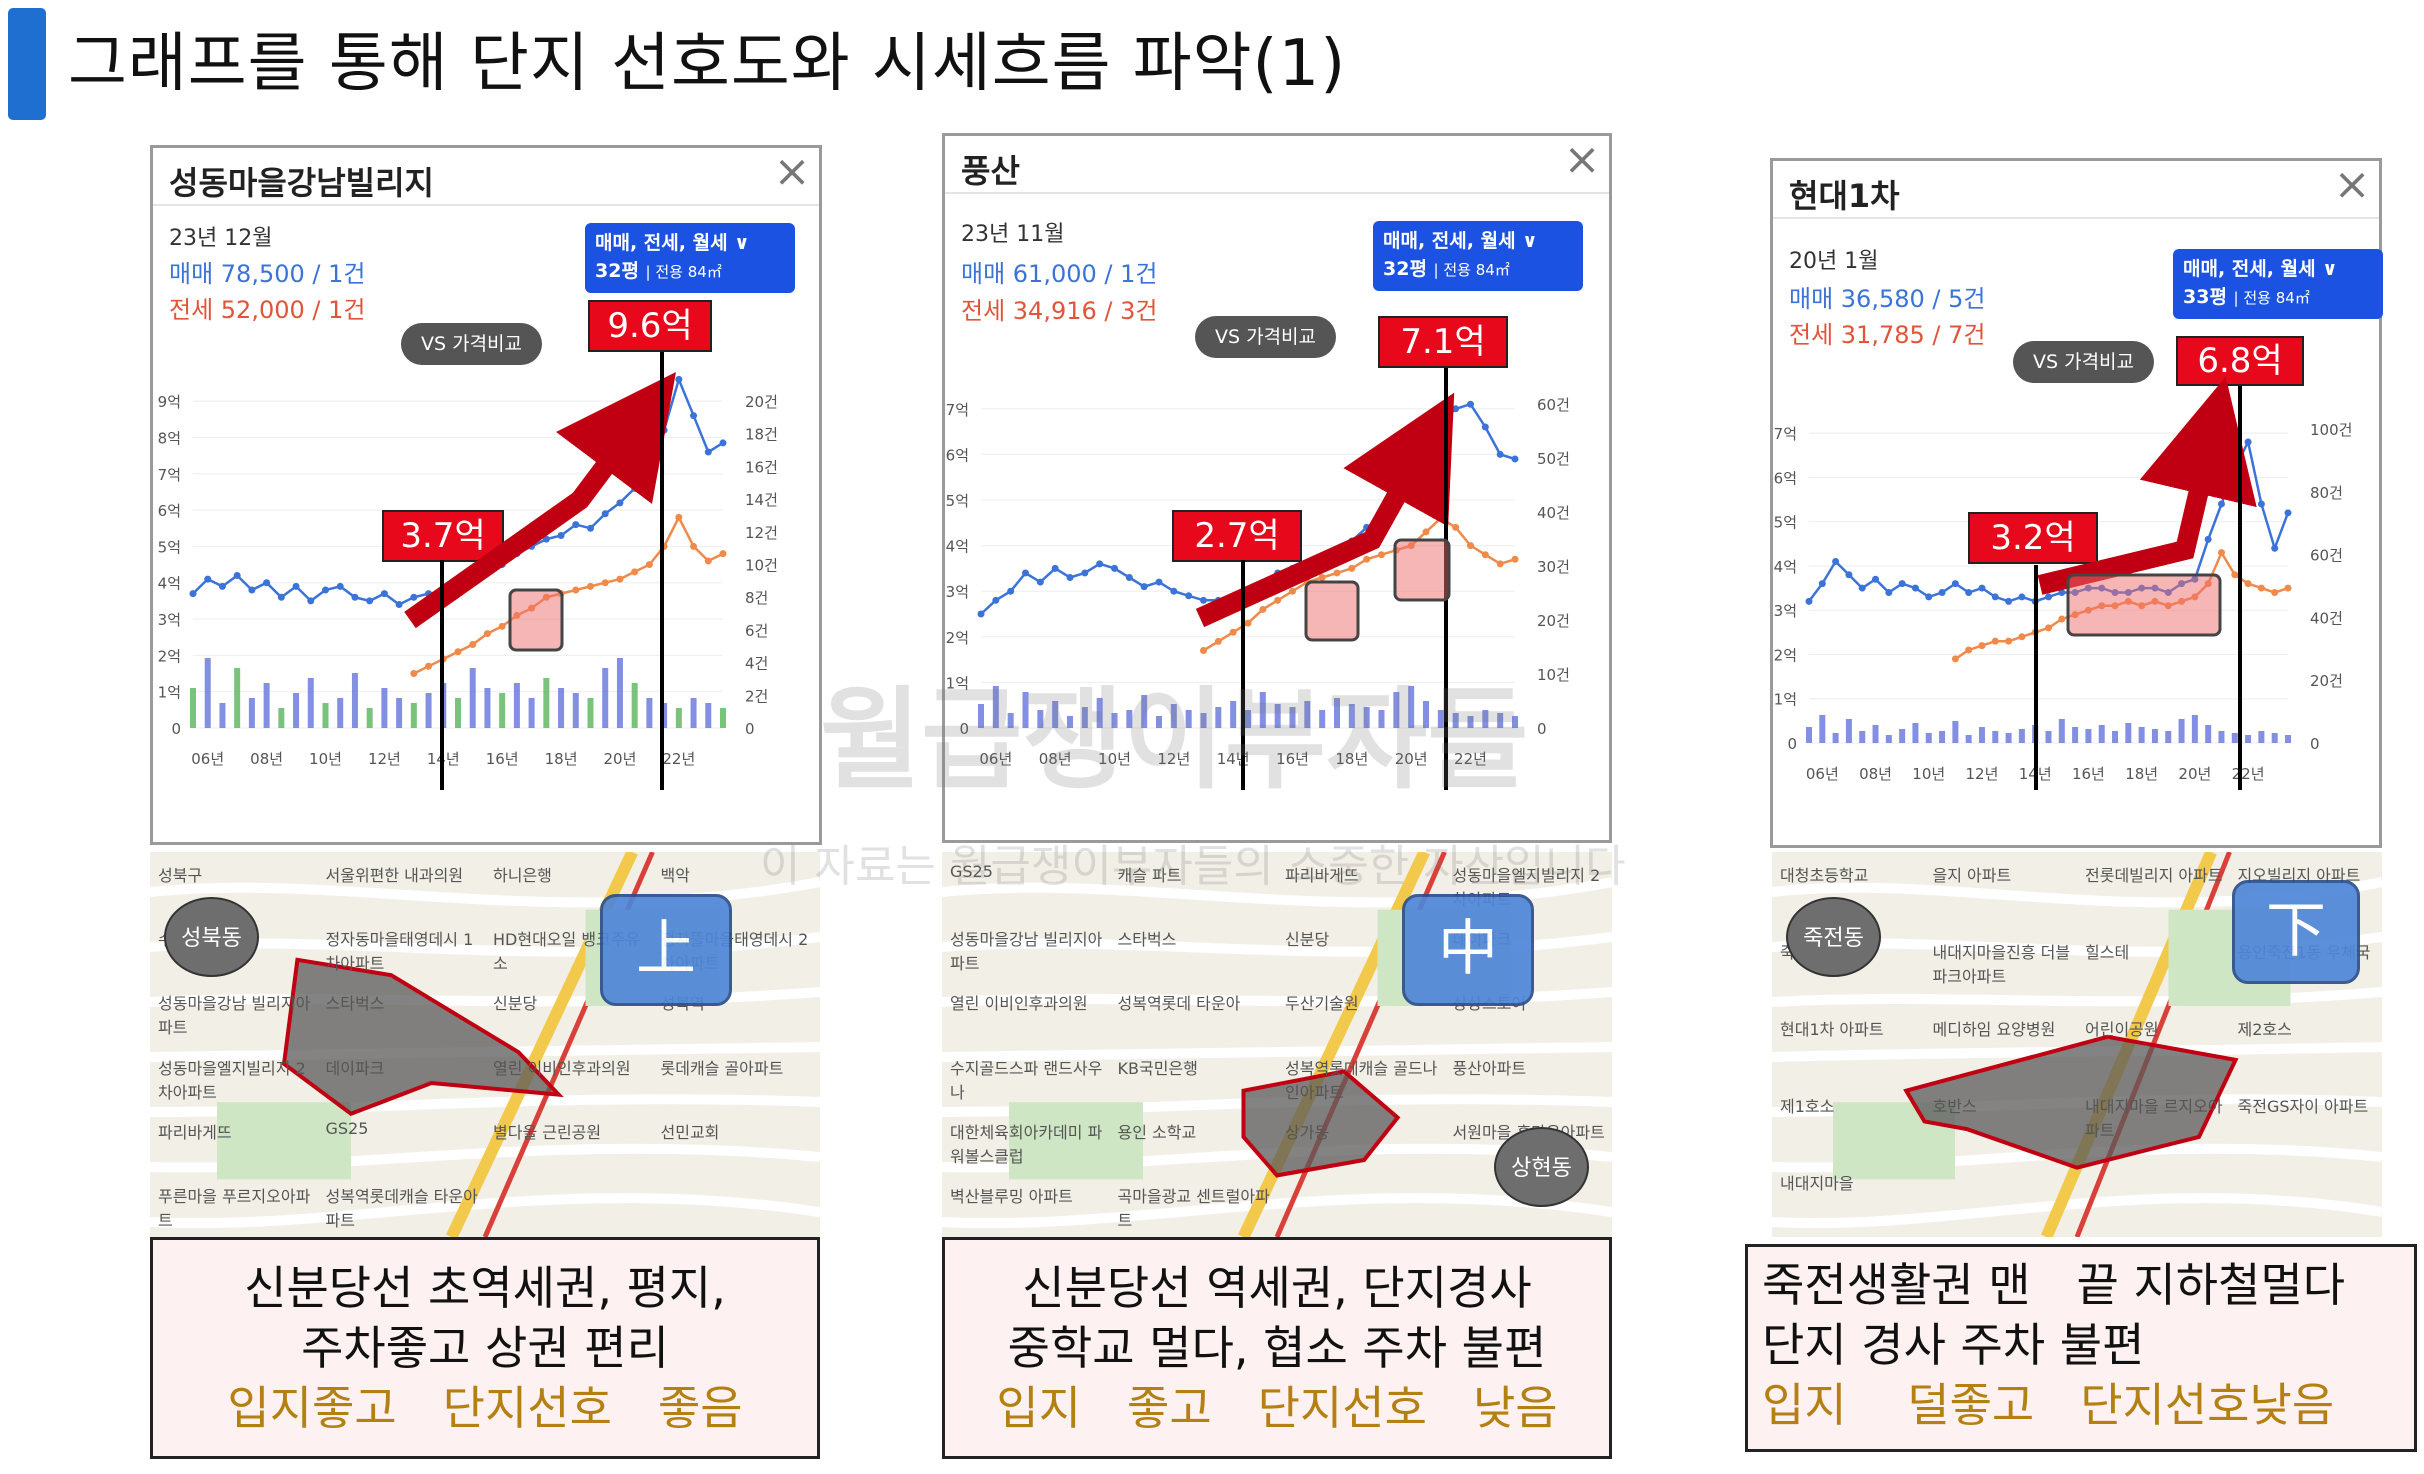 This screenshot has height=1474, width=2424. I want to click on map-label: 죽전GS자이 아파트, so click(2303, 1106).